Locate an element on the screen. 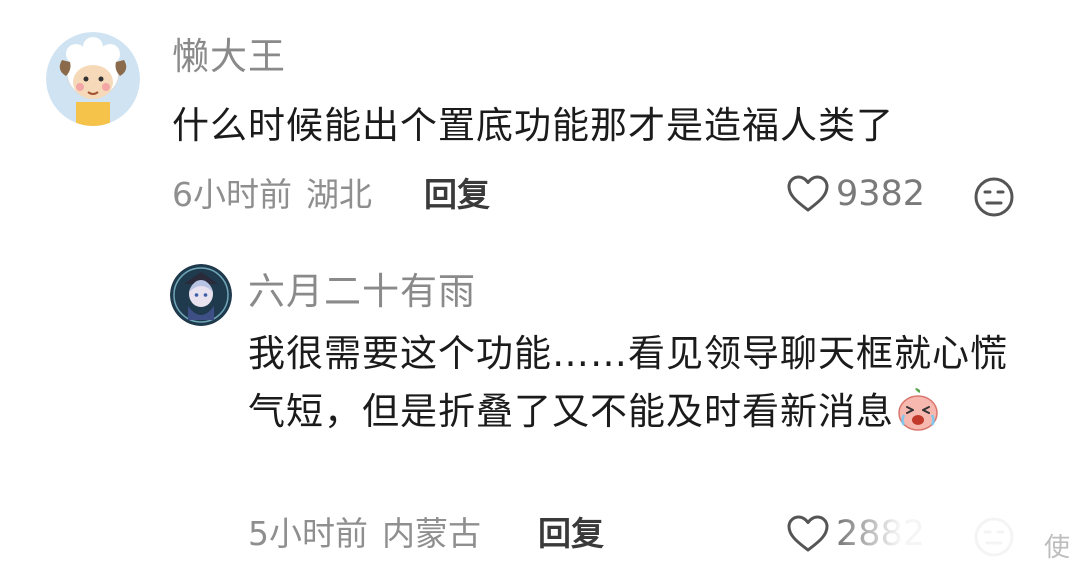 Image resolution: width=1080 pixels, height=578 pixels. comment-meta: 6小时前 湖北 is located at coordinates (272, 194).